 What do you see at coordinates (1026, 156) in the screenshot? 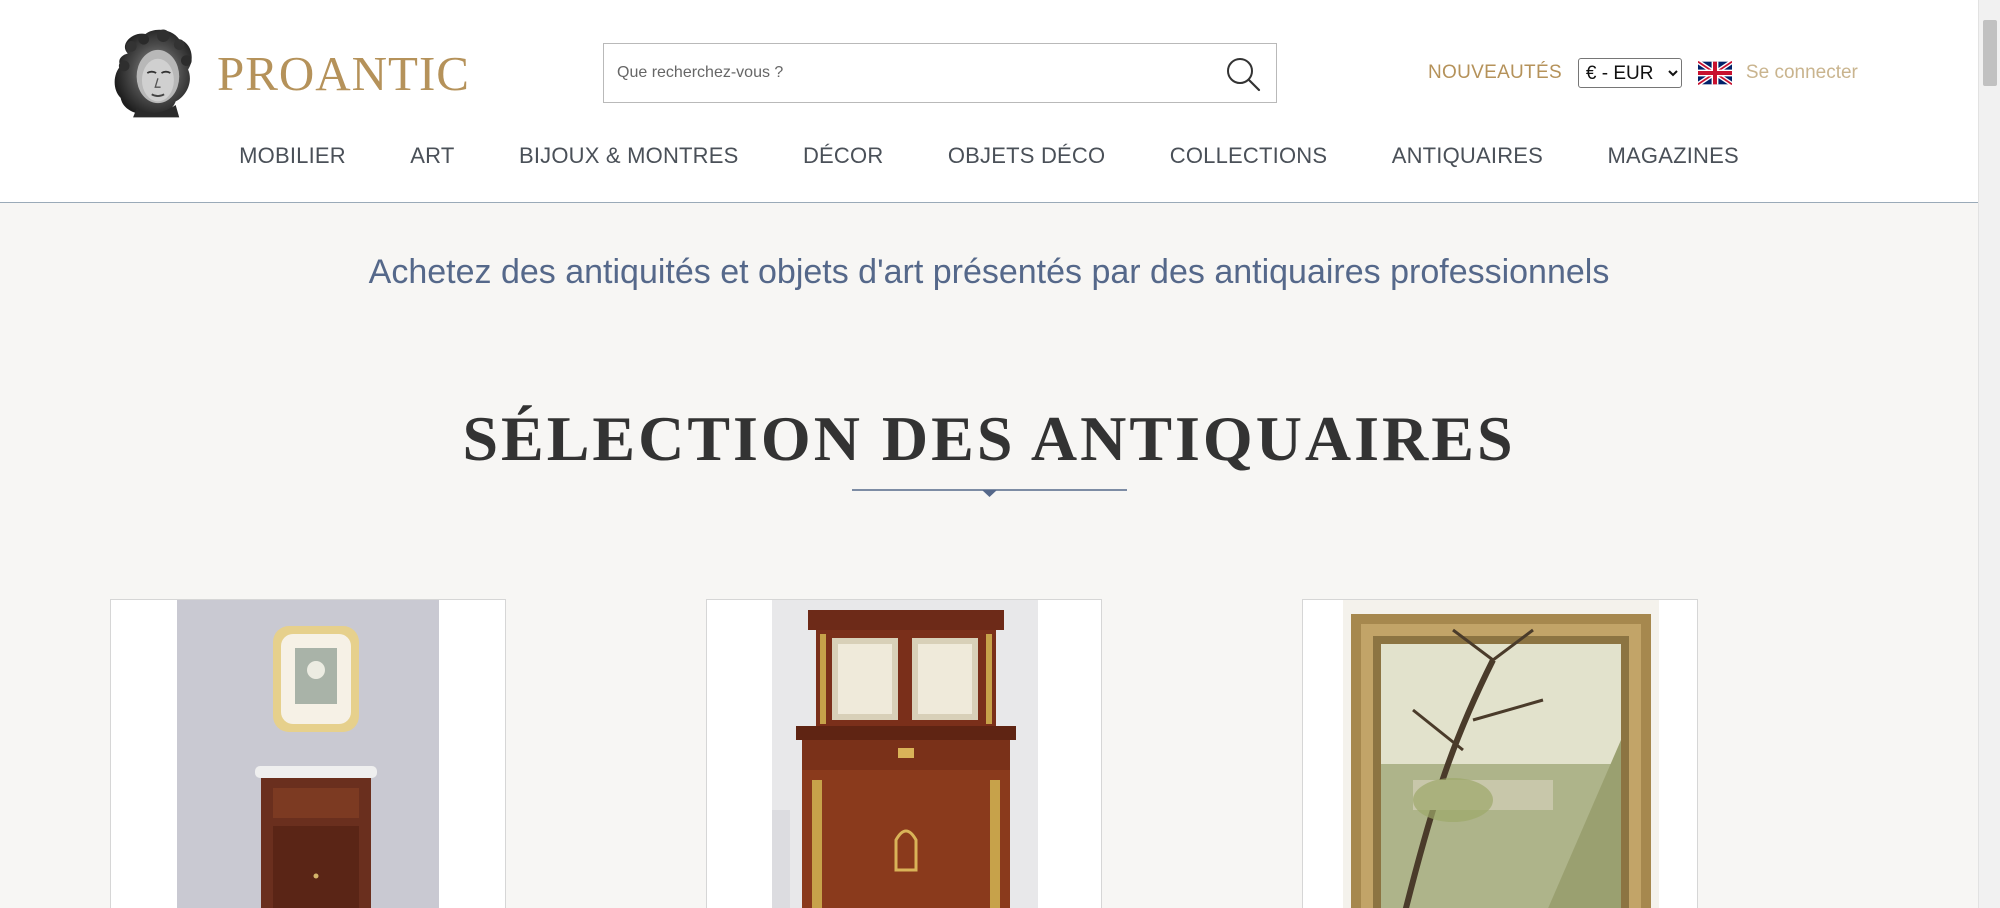
I see `nav-item-objets-deco: OBJETS DÉCO` at bounding box center [1026, 156].